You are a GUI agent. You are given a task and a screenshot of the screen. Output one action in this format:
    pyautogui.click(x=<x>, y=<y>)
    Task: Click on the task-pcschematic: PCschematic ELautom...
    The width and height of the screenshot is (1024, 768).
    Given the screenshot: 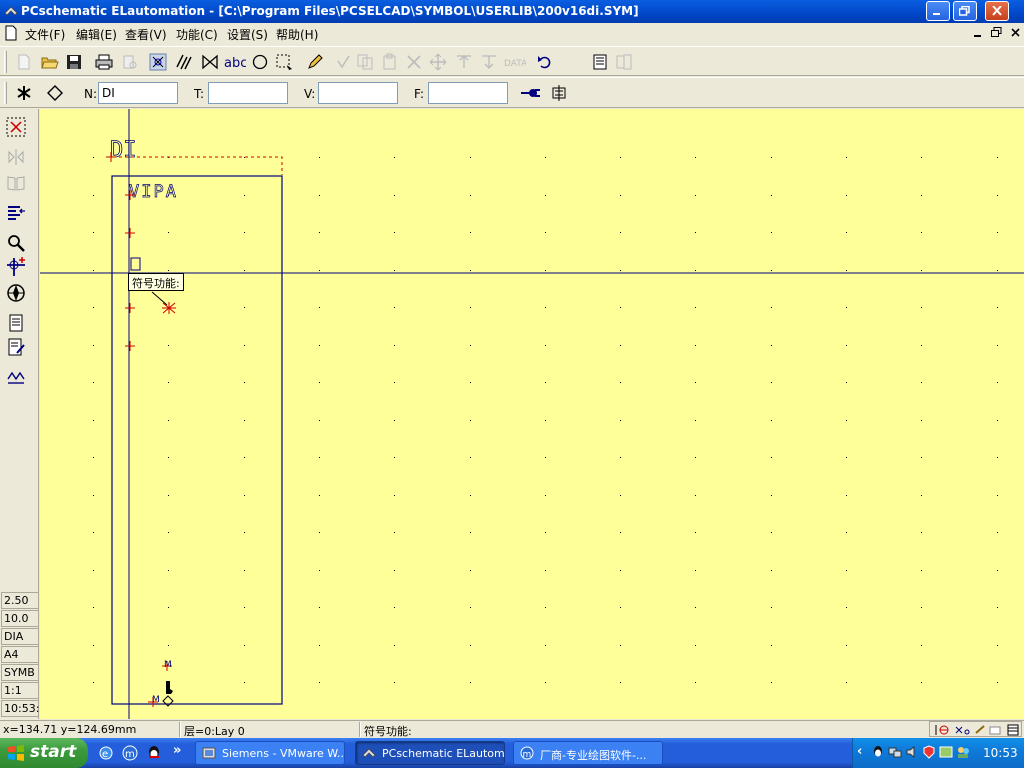 What is the action you would take?
    pyautogui.click(x=430, y=753)
    